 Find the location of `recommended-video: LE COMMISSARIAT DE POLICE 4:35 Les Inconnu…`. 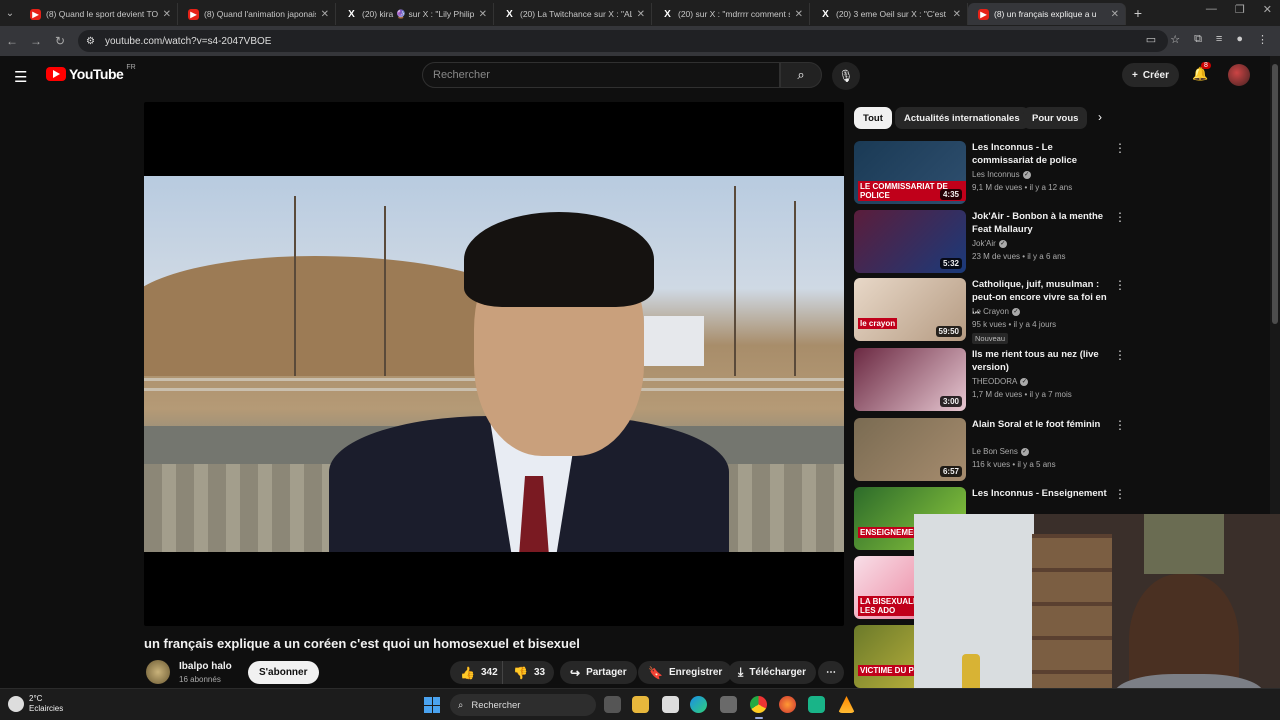

recommended-video: LE COMMISSARIAT DE POLICE 4:35 Les Inconnu… is located at coordinates (994, 173).